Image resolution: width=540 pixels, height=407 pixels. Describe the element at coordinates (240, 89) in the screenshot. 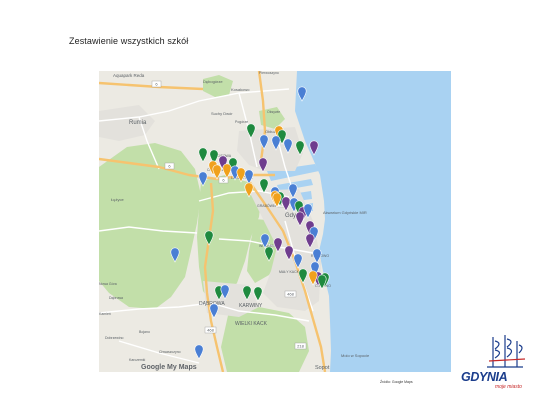

I see `map-label: Kosakowo` at that location.